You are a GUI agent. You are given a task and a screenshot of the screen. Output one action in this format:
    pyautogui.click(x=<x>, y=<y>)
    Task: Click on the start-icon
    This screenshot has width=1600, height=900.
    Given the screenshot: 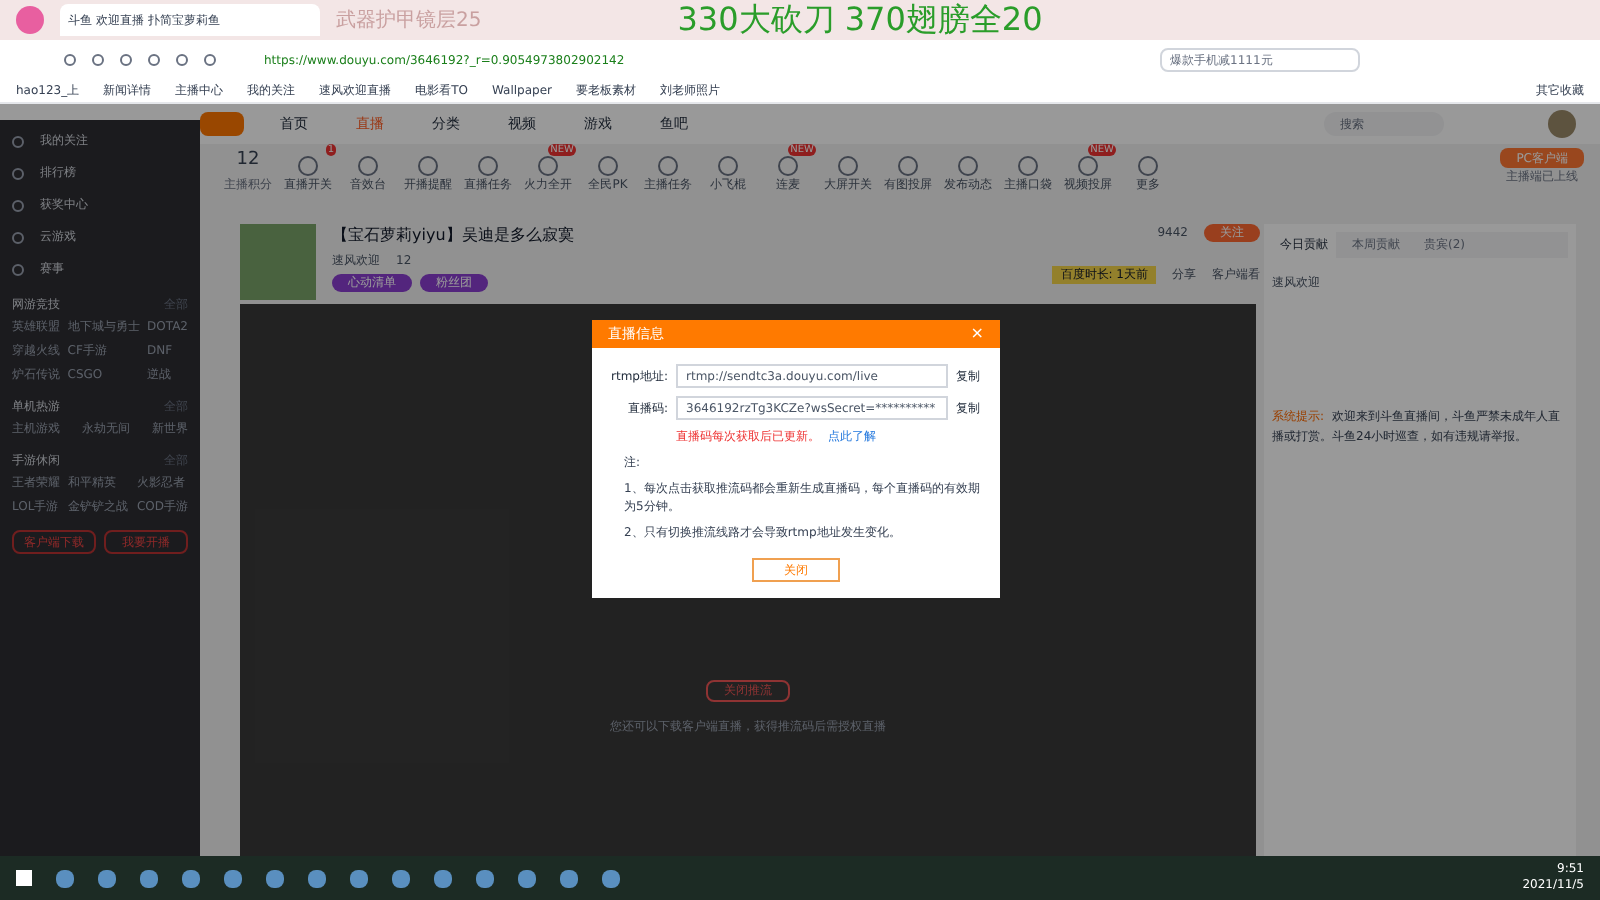 What is the action you would take?
    pyautogui.click(x=24, y=878)
    